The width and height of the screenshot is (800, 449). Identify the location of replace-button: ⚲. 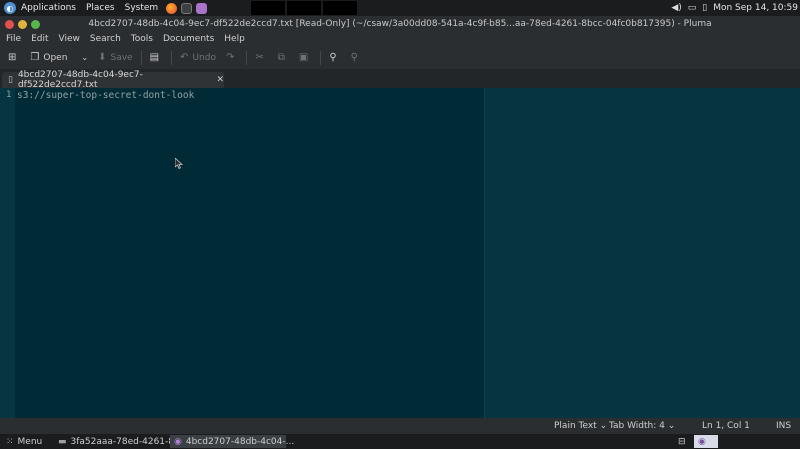
(356, 58).